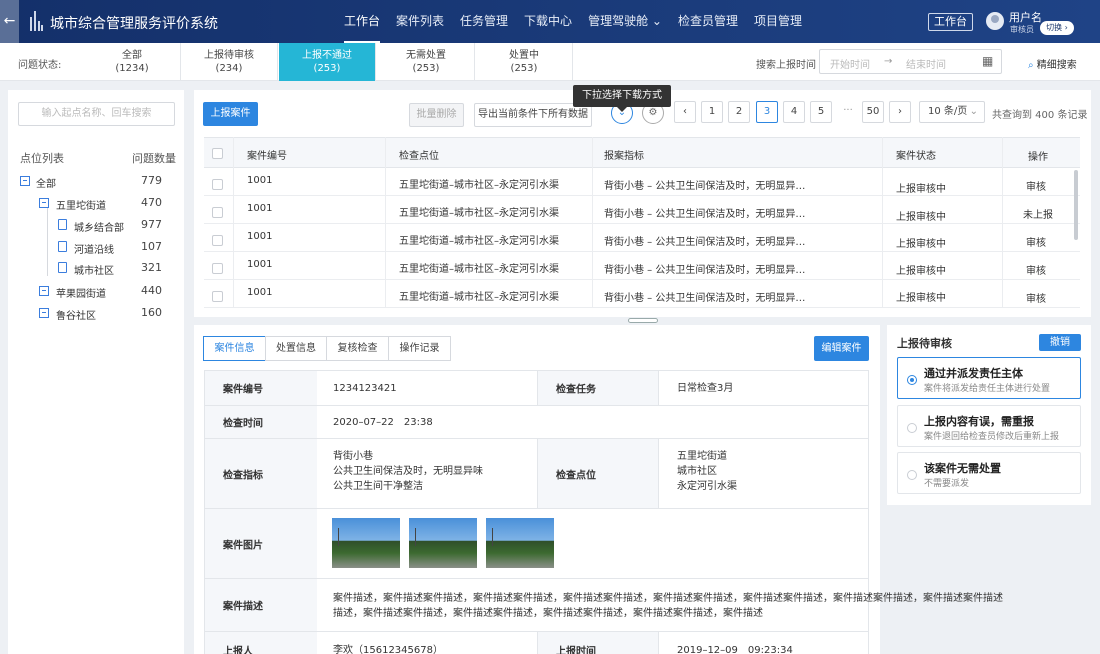 This screenshot has height=654, width=1100. I want to click on info-label: 检查任务, so click(598, 388).